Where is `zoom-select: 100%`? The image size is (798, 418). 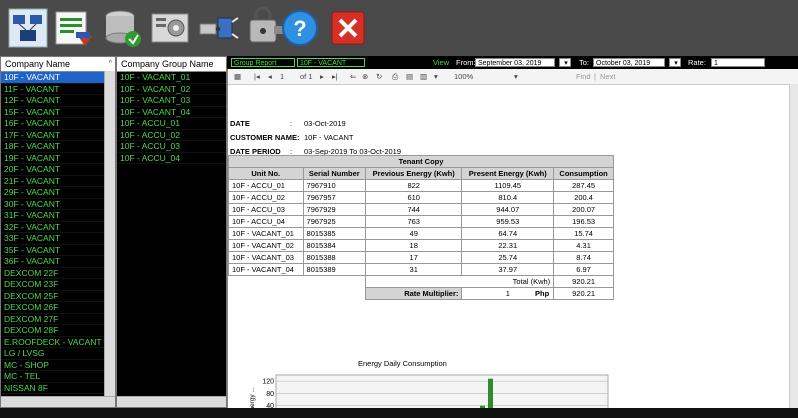
zoom-select: 100% is located at coordinates (463, 76).